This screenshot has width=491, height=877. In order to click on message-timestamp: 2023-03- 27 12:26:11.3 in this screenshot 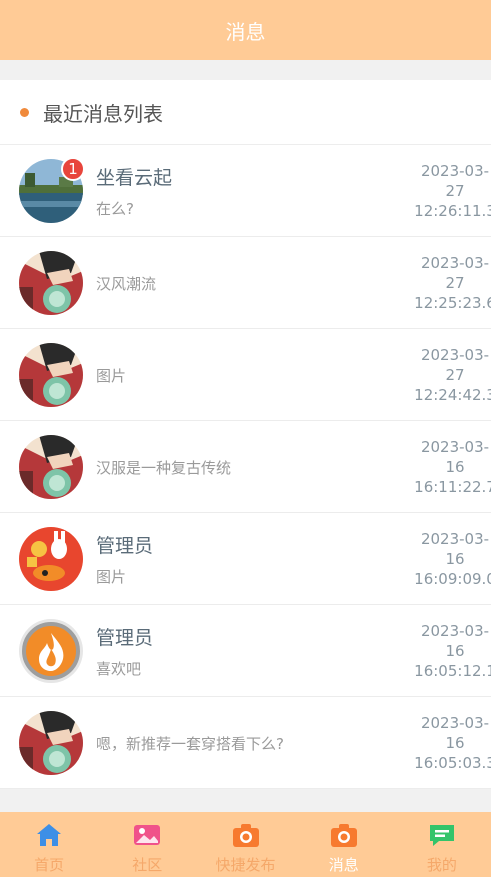, I will do `click(450, 191)`.